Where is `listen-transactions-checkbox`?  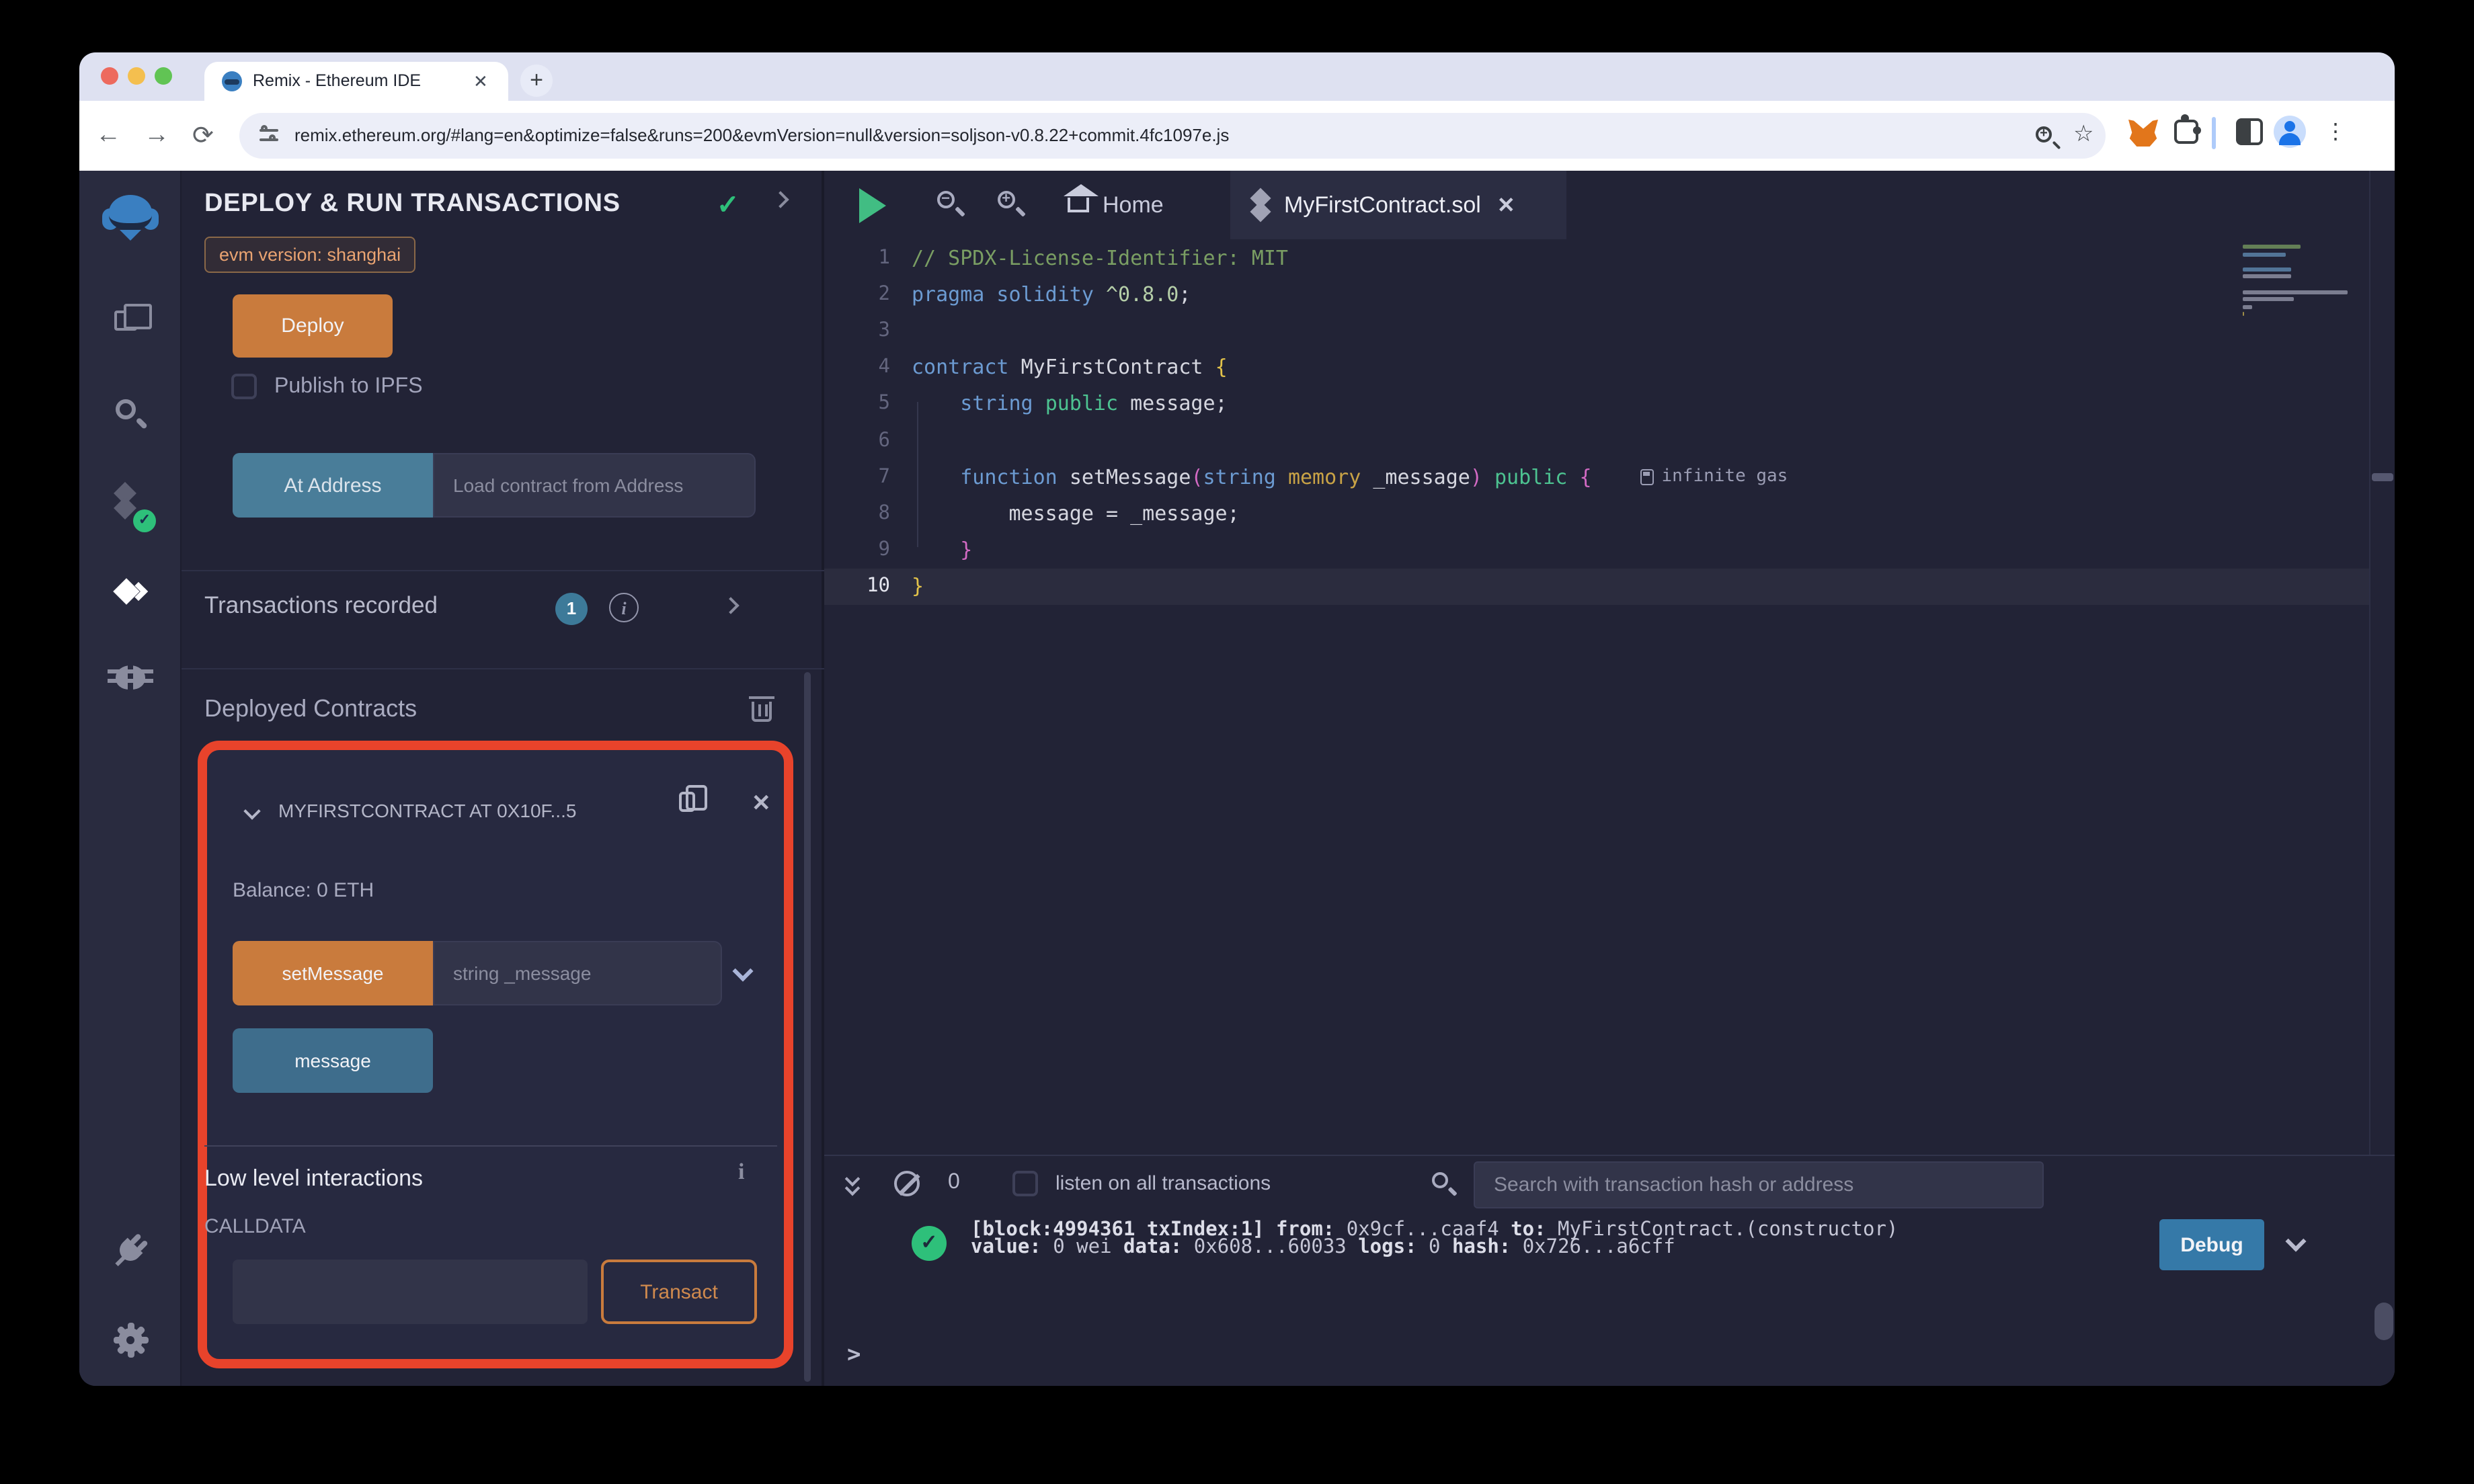 listen-transactions-checkbox is located at coordinates (1025, 1183).